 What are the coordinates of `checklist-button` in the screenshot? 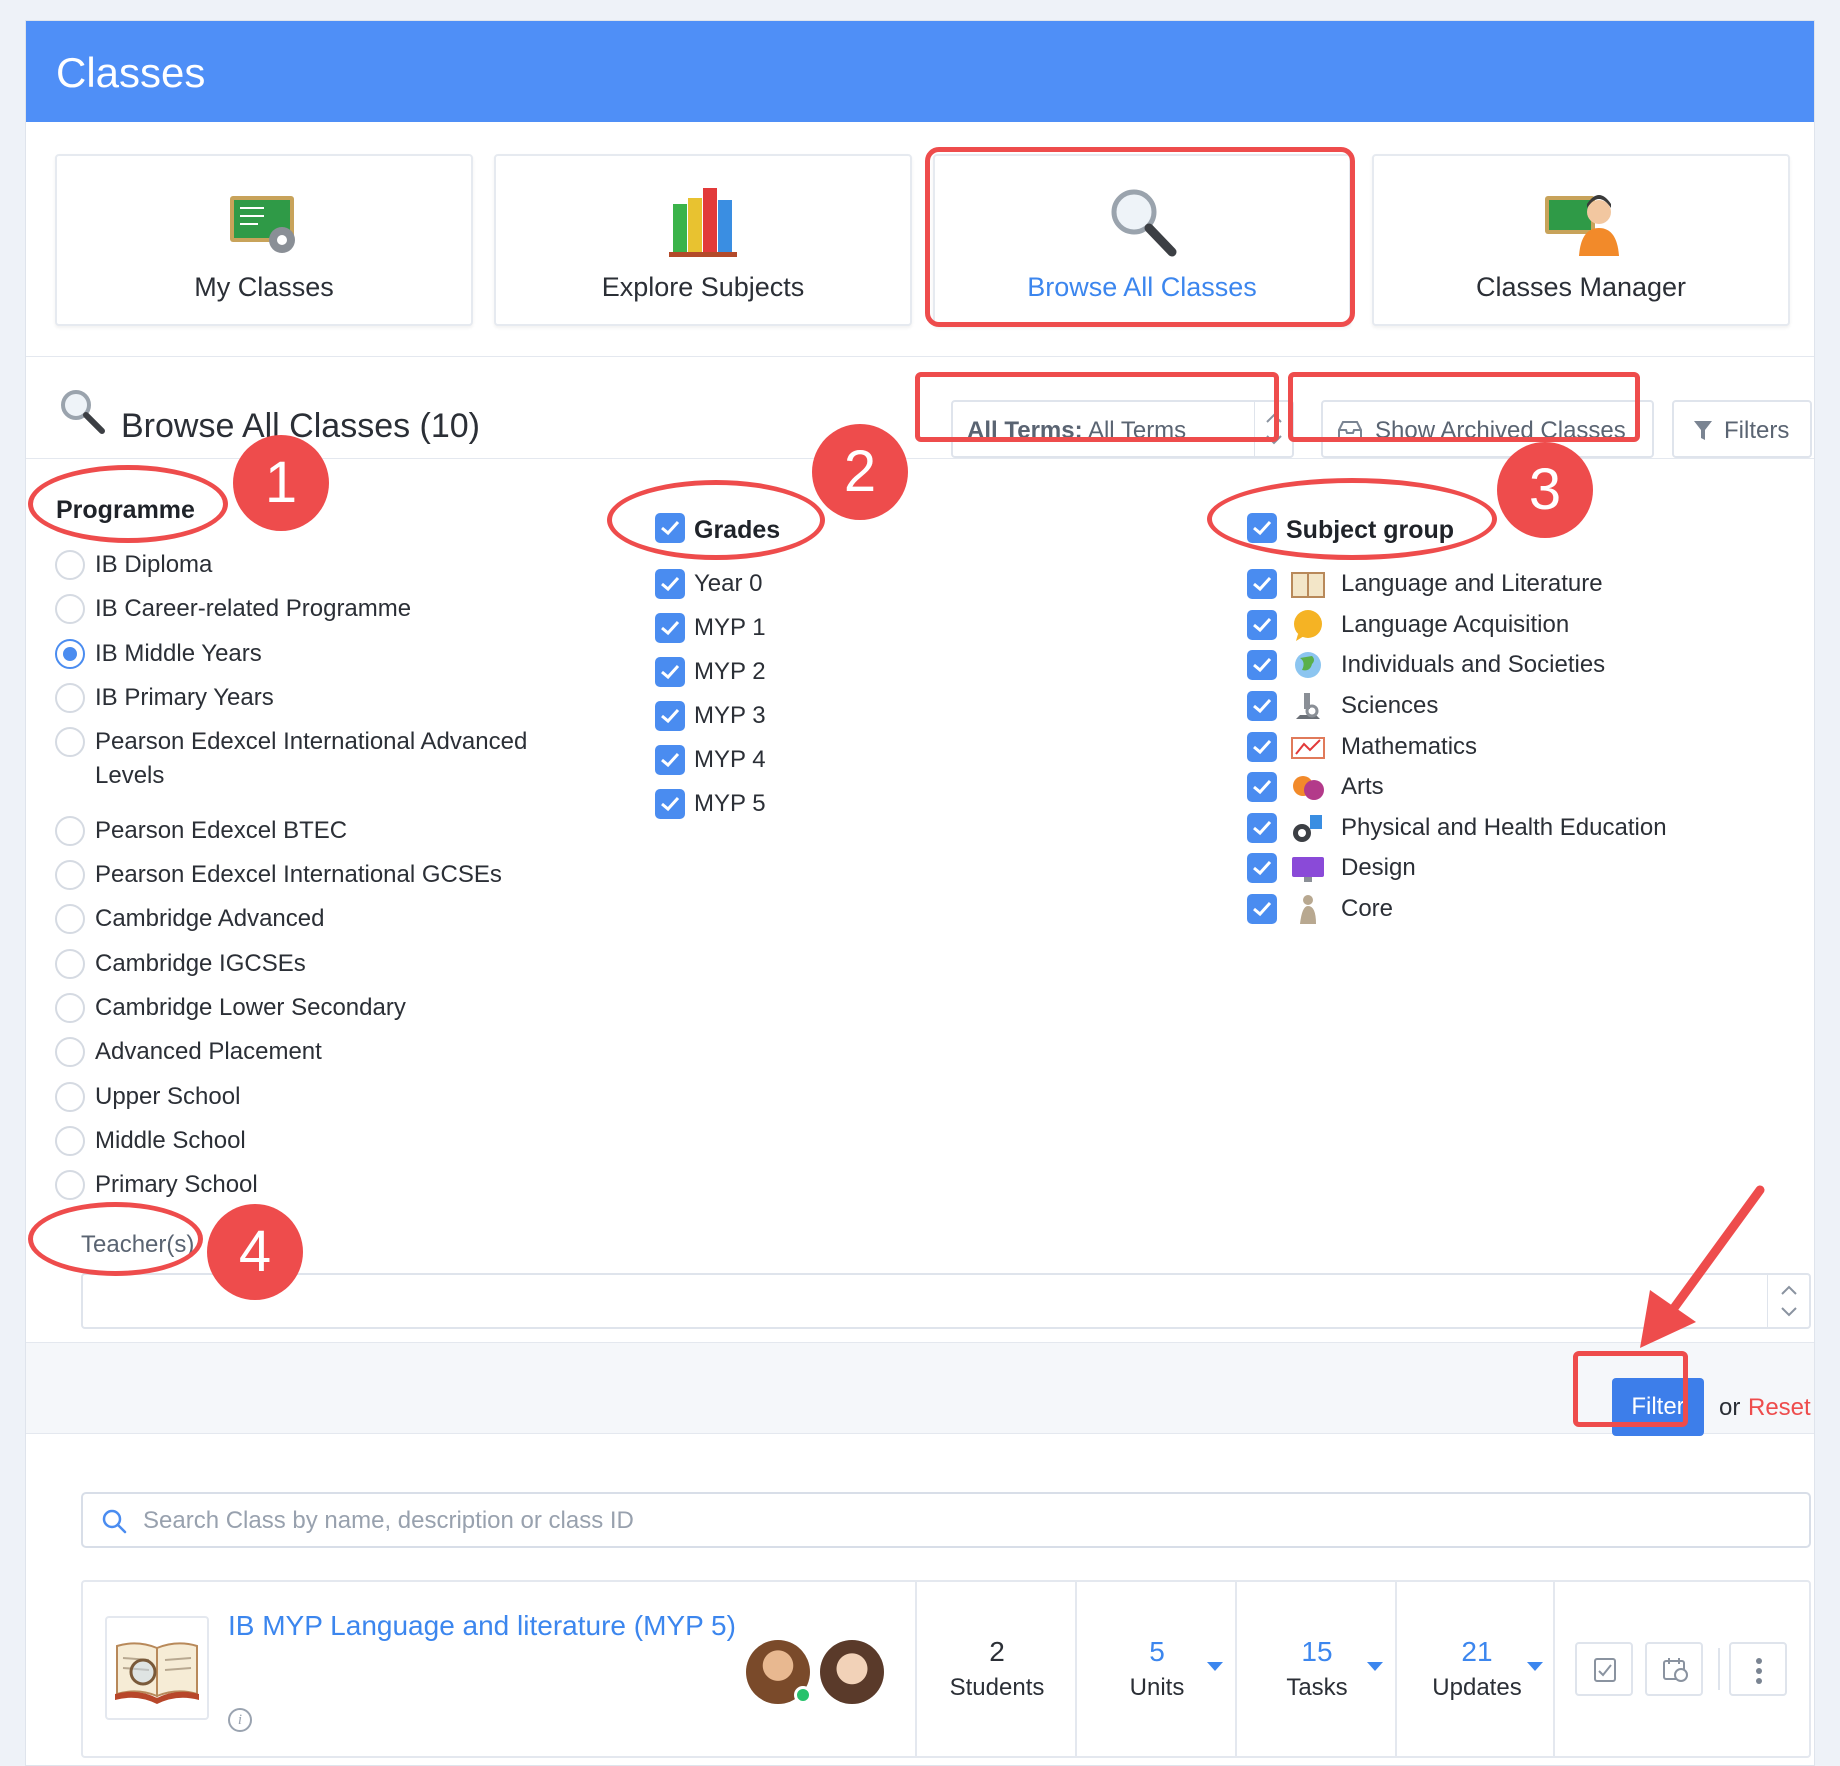 It's located at (1604, 1669).